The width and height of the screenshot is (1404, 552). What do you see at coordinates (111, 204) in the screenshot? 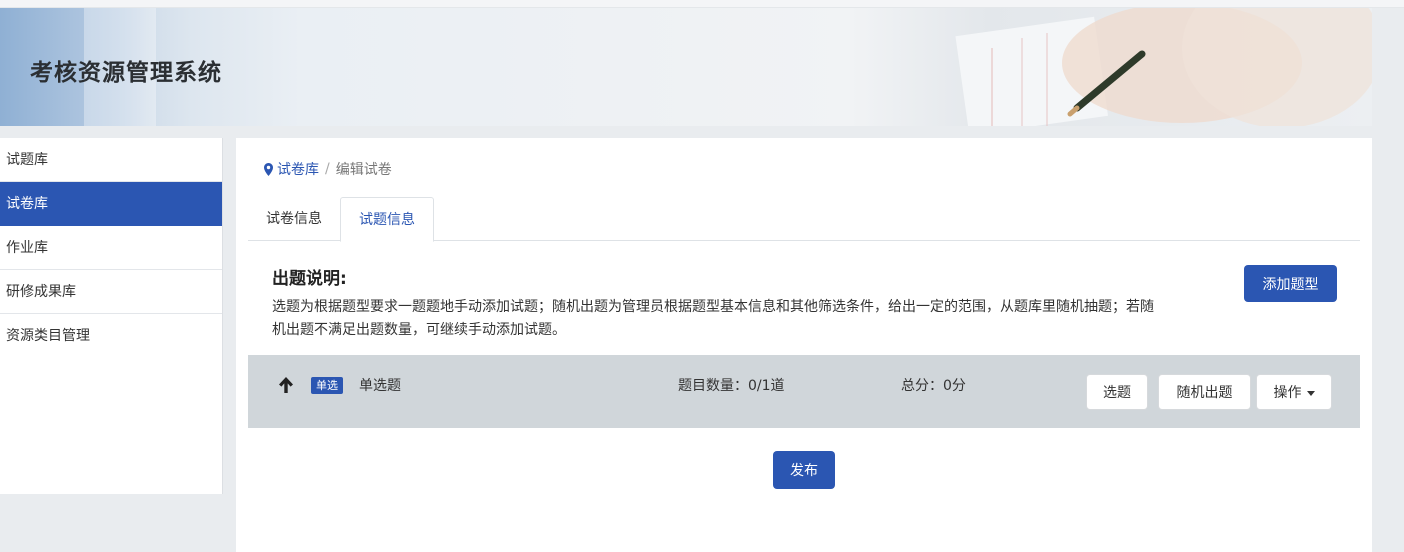
I see `sidebar-item-paper-bank: 试卷库` at bounding box center [111, 204].